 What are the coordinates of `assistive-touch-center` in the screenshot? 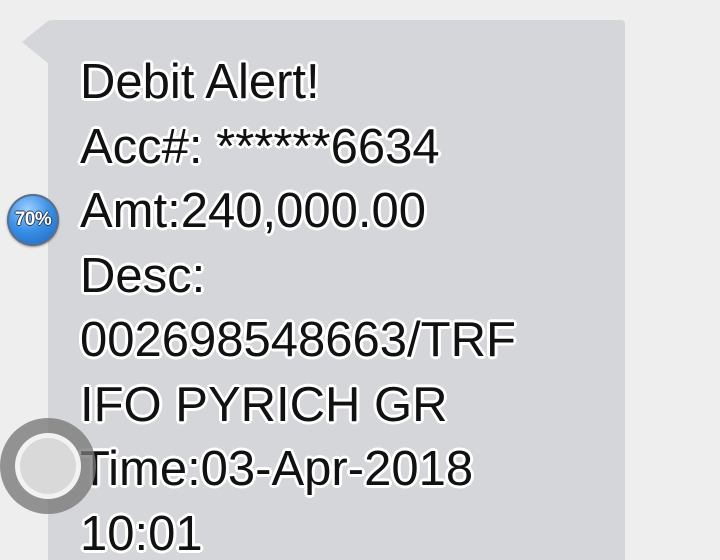 It's located at (48, 466).